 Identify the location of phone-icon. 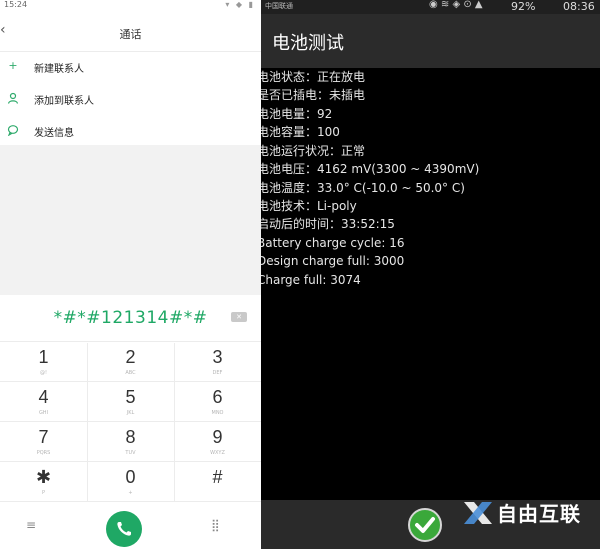
(124, 529).